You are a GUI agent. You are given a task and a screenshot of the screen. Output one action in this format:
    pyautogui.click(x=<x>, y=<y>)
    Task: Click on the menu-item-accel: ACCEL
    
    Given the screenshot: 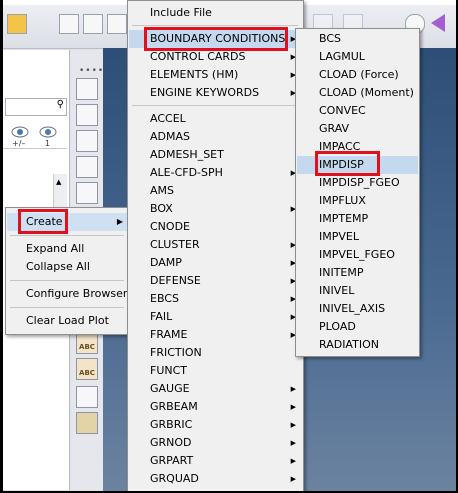 What is the action you would take?
    pyautogui.click(x=215, y=119)
    